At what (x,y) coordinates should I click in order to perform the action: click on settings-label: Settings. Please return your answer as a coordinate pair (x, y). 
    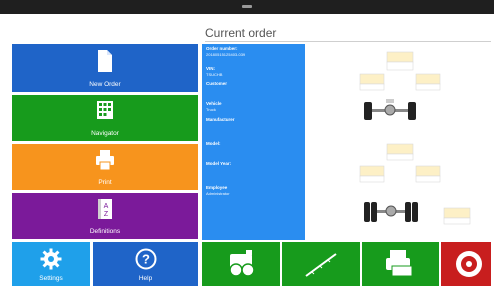
    Looking at the image, I should click on (51, 278).